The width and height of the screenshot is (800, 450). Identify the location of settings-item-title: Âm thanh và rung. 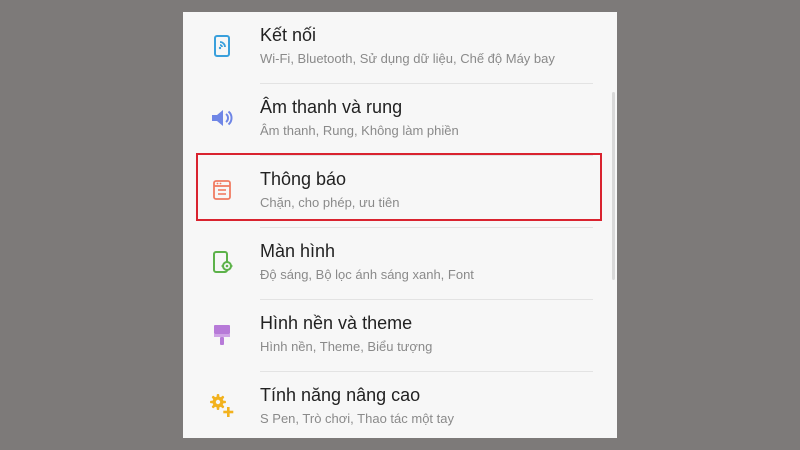
(331, 107).